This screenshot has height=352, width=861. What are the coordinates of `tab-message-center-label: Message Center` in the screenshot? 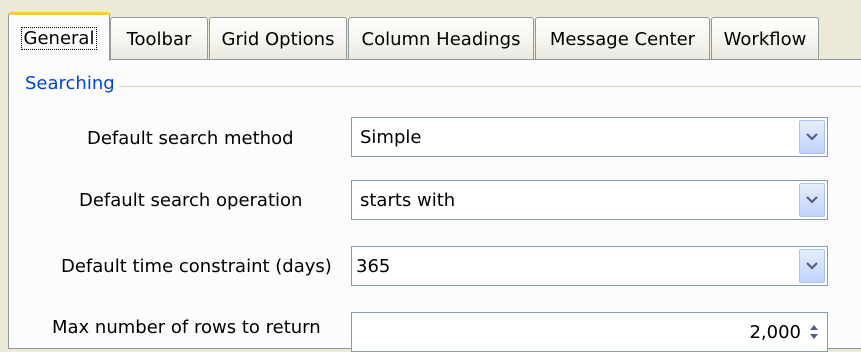 It's located at (622, 39).